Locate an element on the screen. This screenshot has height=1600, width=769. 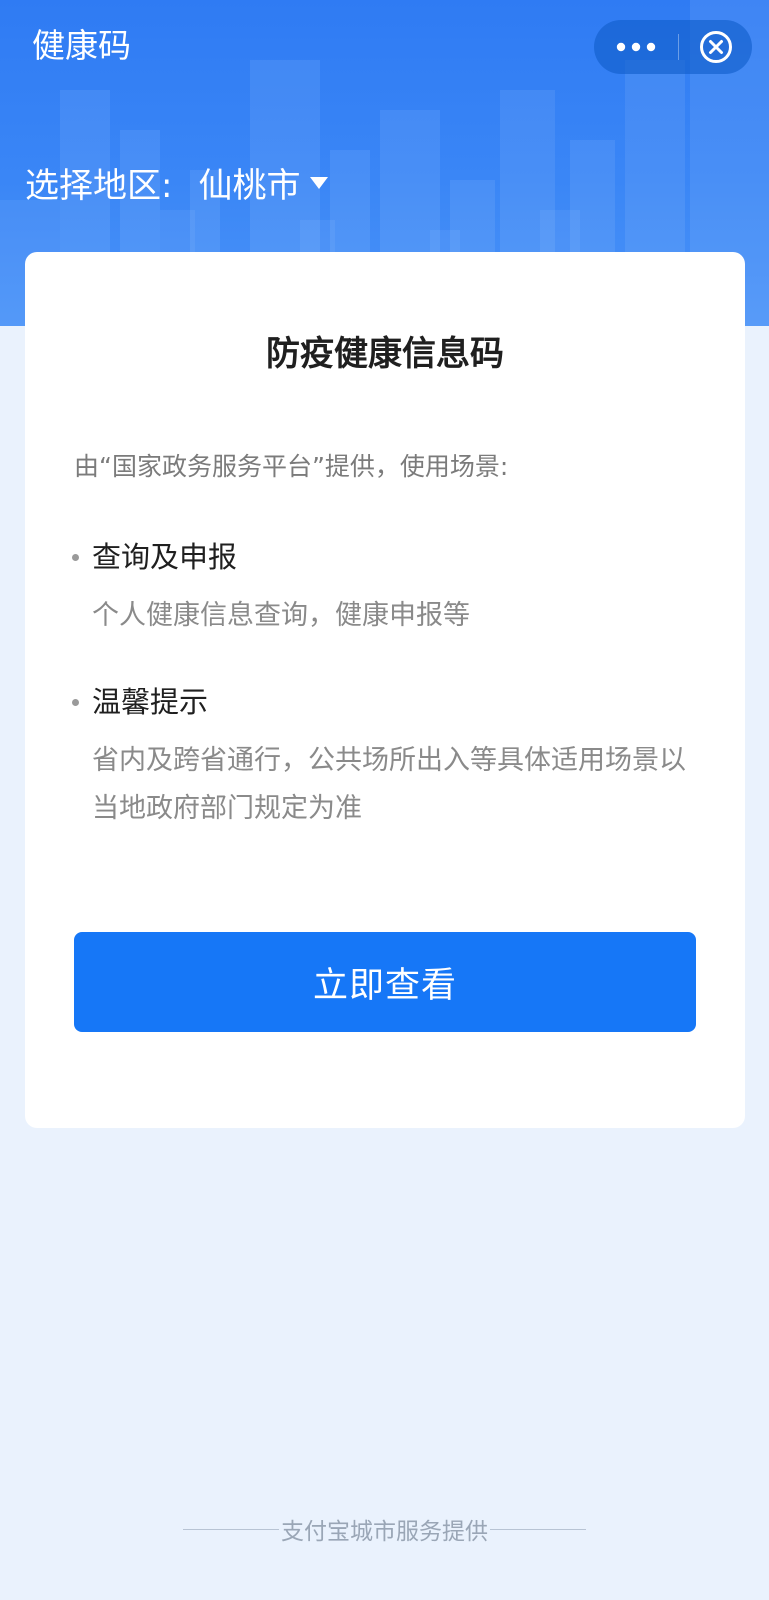
region-label: 选择地区: is located at coordinates (99, 185).